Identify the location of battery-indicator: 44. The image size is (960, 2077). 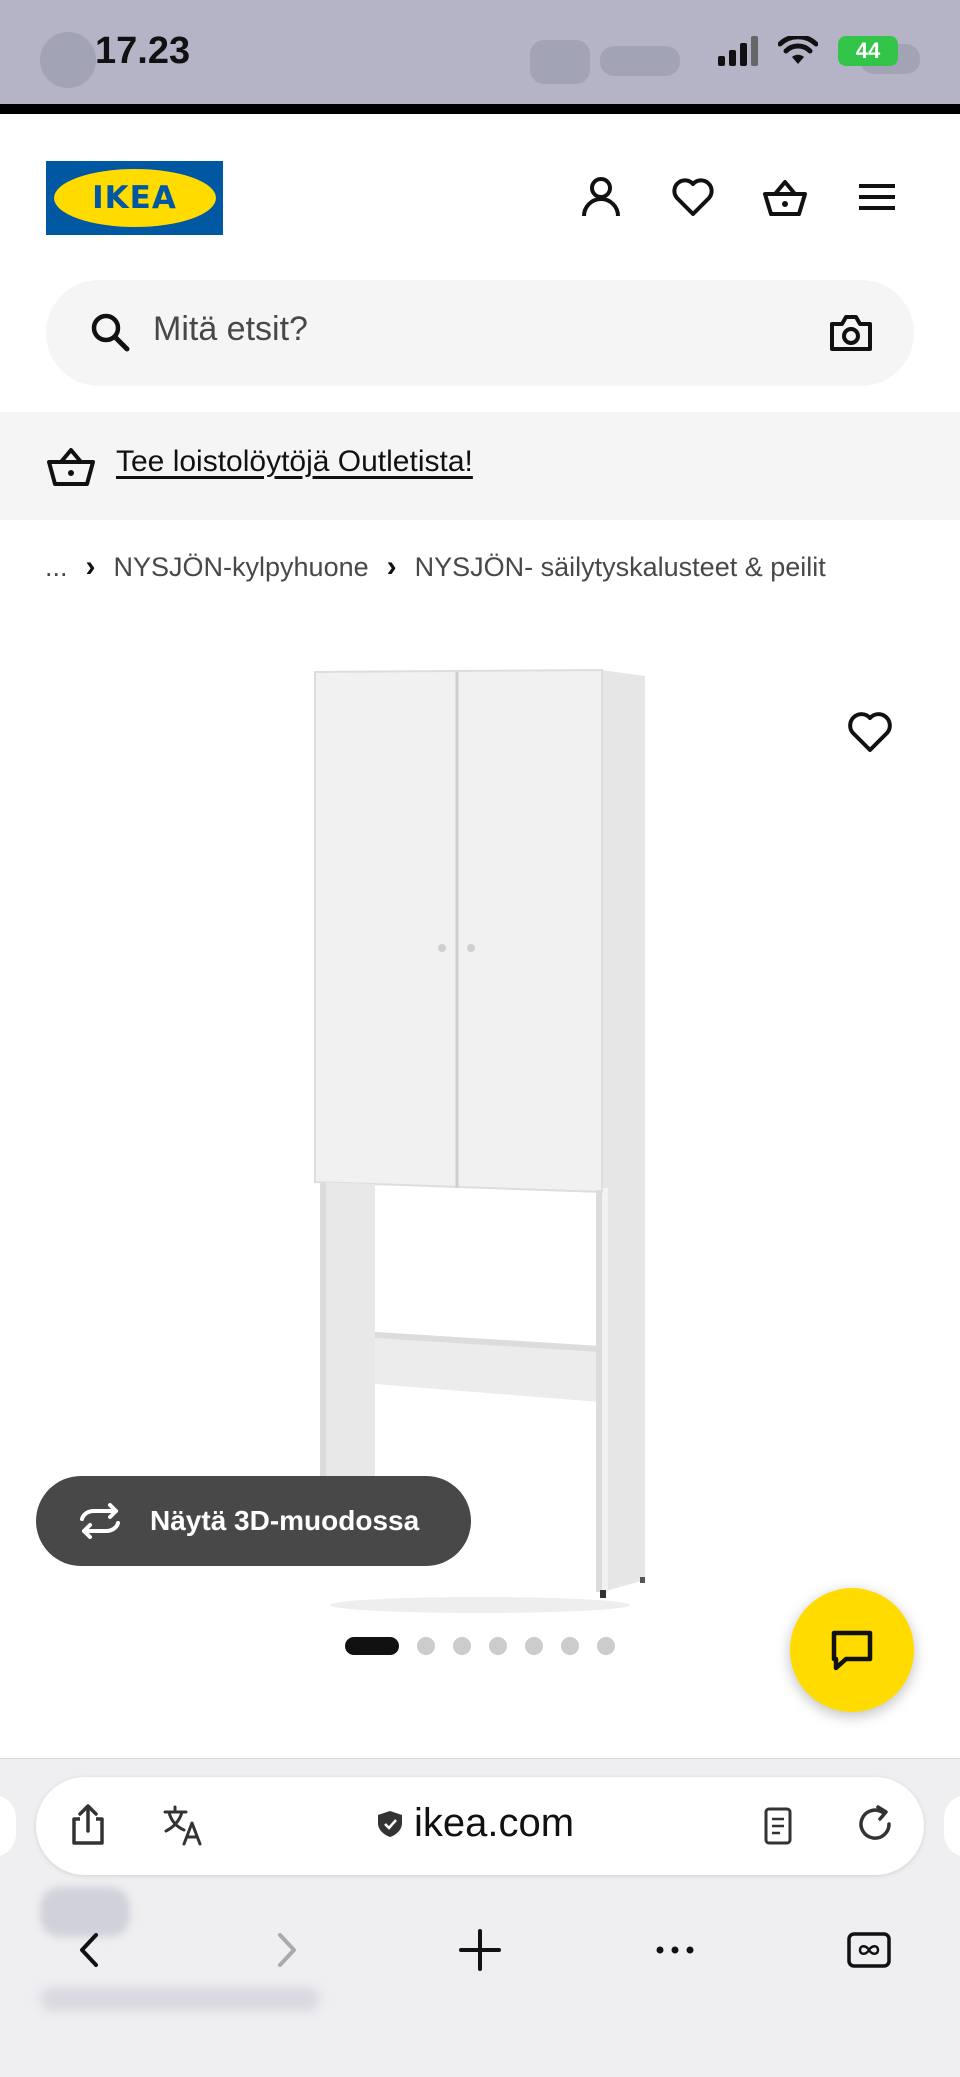
(868, 51).